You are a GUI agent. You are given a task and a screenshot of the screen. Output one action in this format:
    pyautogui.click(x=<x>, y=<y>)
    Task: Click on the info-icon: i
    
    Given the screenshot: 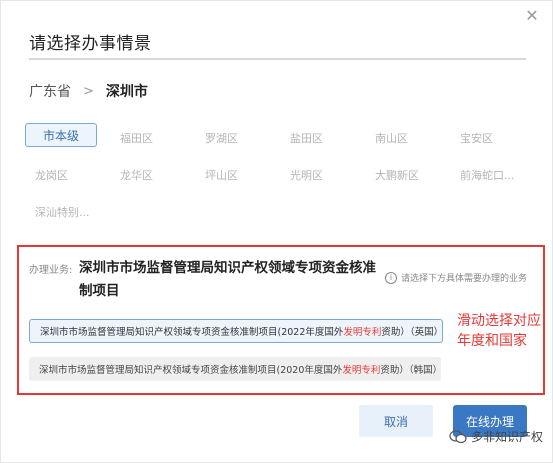 What is the action you would take?
    pyautogui.click(x=391, y=277)
    